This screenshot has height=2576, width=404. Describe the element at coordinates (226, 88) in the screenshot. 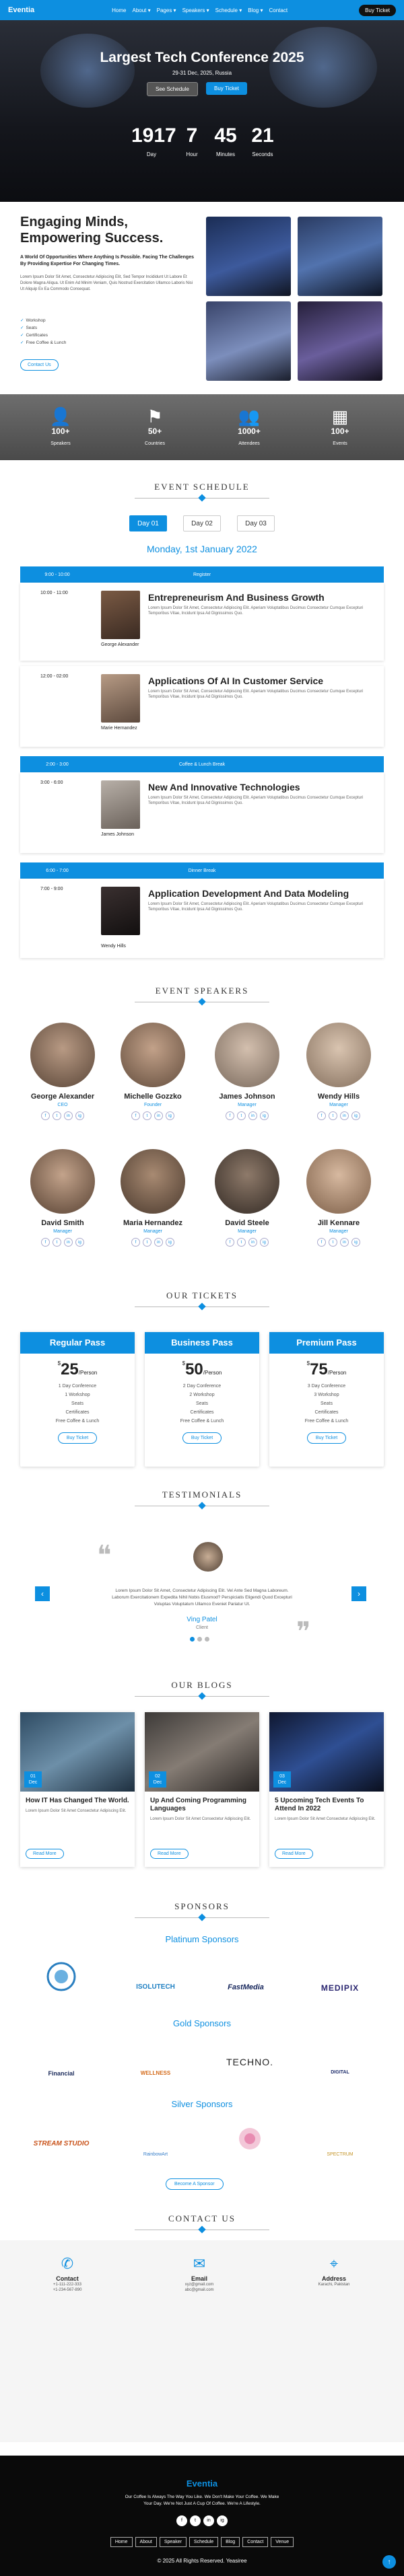

I see `hero-buy-ticket-button: Buy Ticket` at that location.